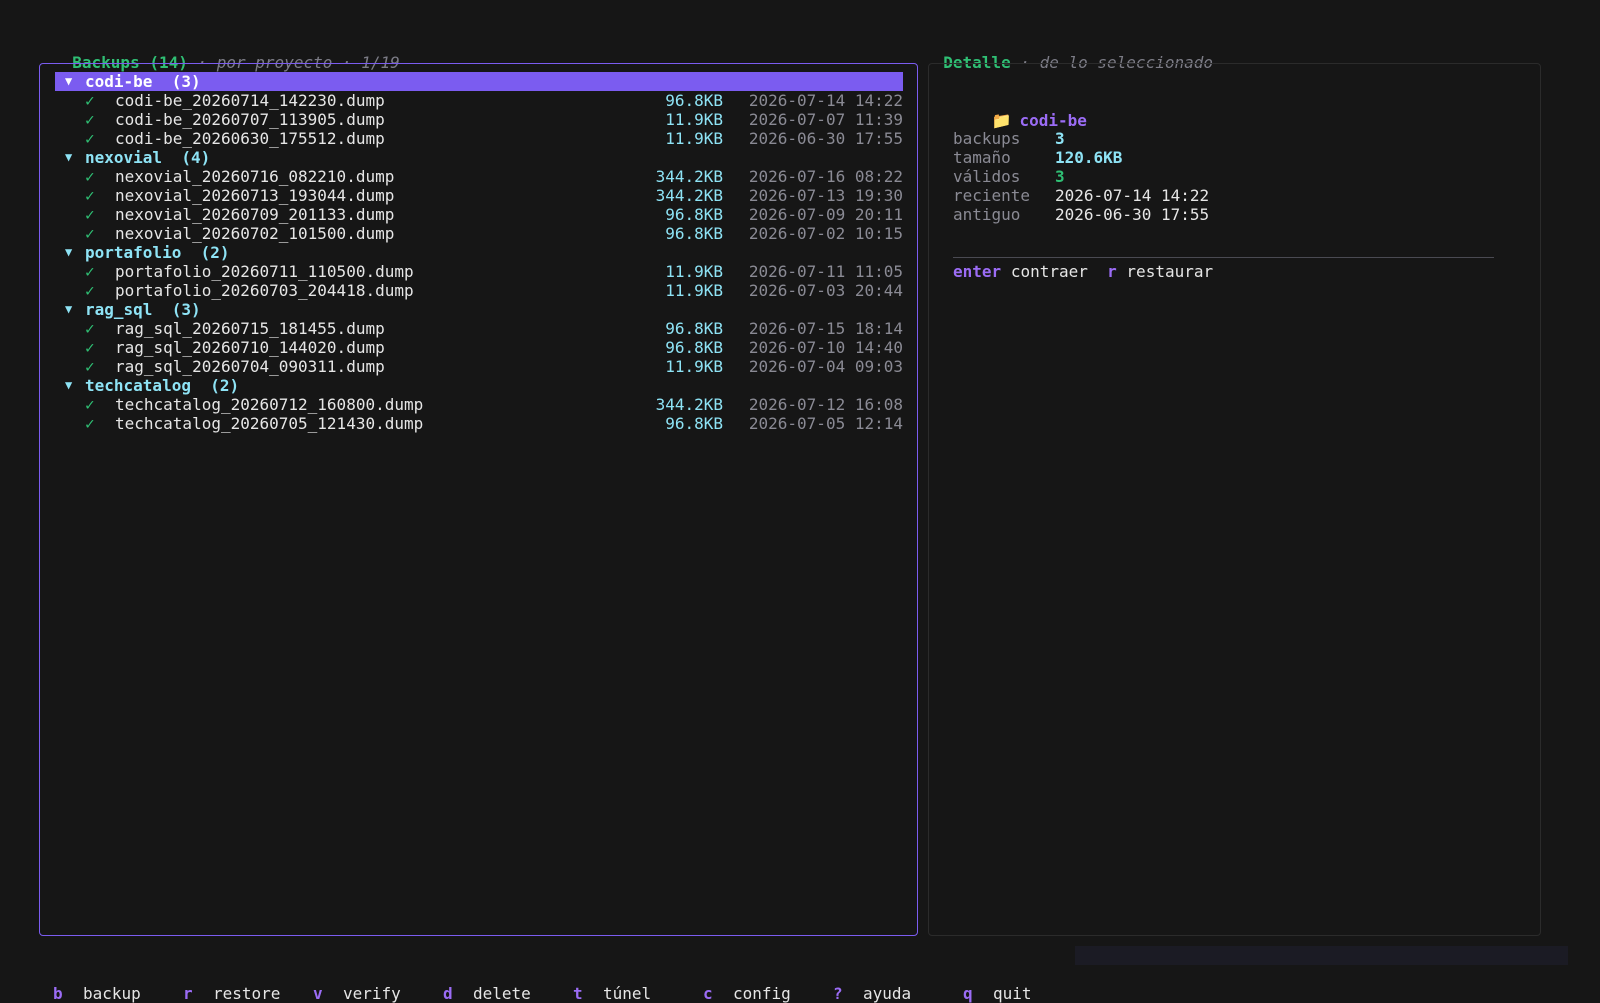  What do you see at coordinates (987, 176) in the screenshot?
I see `detail-field-key: válidos` at bounding box center [987, 176].